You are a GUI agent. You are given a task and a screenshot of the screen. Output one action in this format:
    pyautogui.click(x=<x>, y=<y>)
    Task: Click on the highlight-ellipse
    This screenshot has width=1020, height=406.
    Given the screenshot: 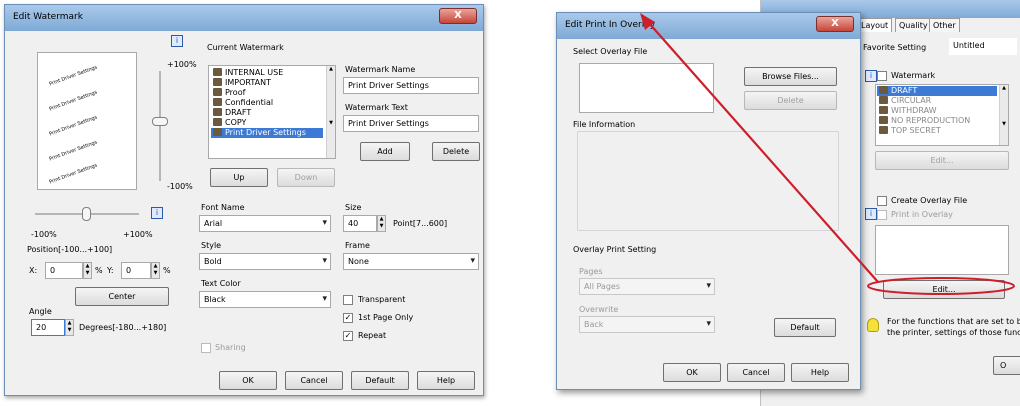 What is the action you would take?
    pyautogui.click(x=941, y=286)
    